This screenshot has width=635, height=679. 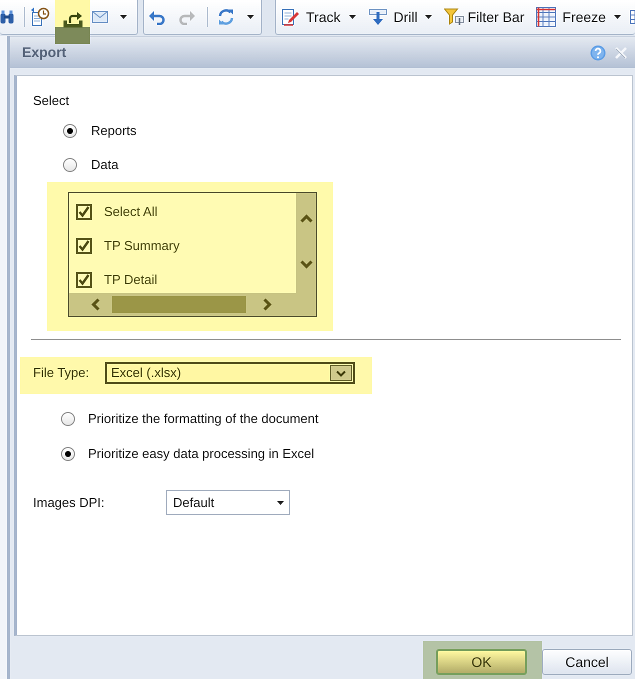 I want to click on redo-icon, so click(x=187, y=17).